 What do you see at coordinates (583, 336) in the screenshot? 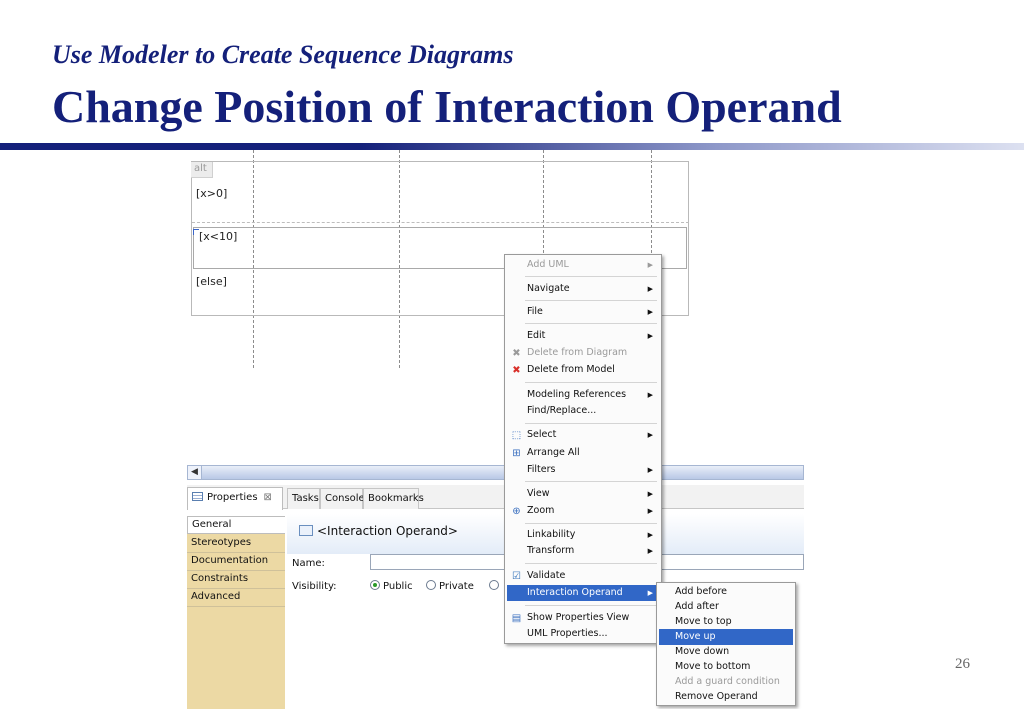
I see `menu-item-edit: Edit ▶` at bounding box center [583, 336].